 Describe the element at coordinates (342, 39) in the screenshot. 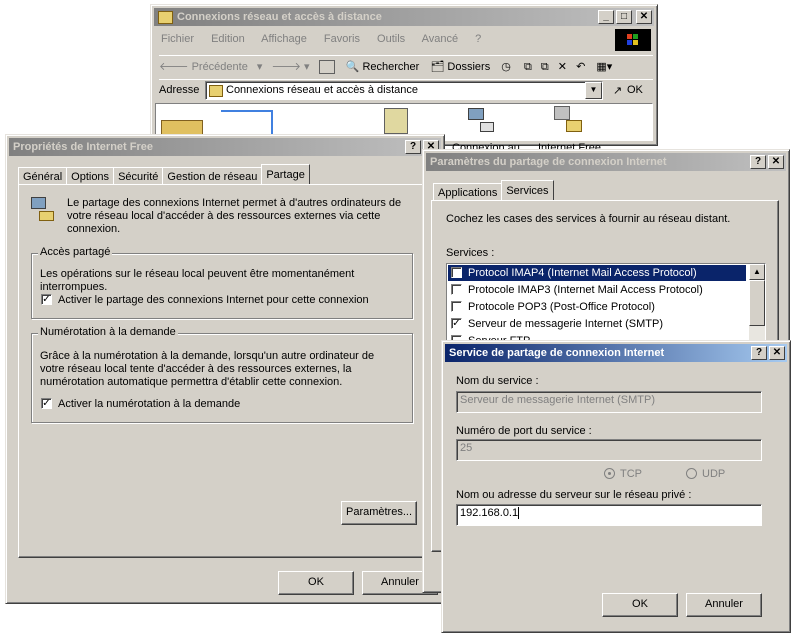

I see `menu-favoris: Favoris` at that location.